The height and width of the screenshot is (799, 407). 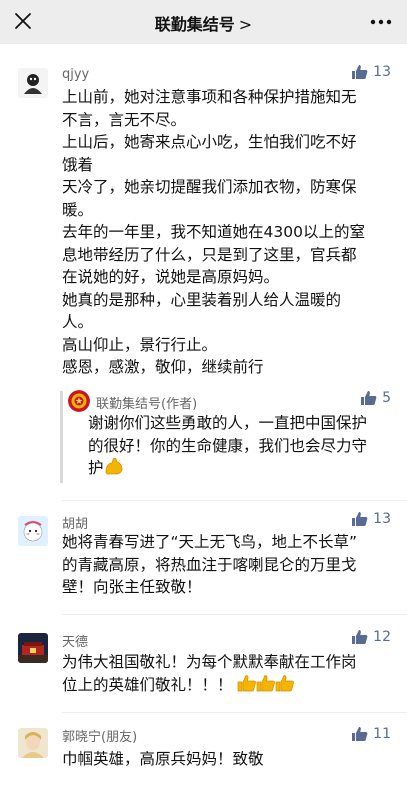 I want to click on comment-text: 为伟大祖国敬礼！为每个默默奉献在工作岗 位上的英雄们敬礼！！！, so click(x=228, y=673).